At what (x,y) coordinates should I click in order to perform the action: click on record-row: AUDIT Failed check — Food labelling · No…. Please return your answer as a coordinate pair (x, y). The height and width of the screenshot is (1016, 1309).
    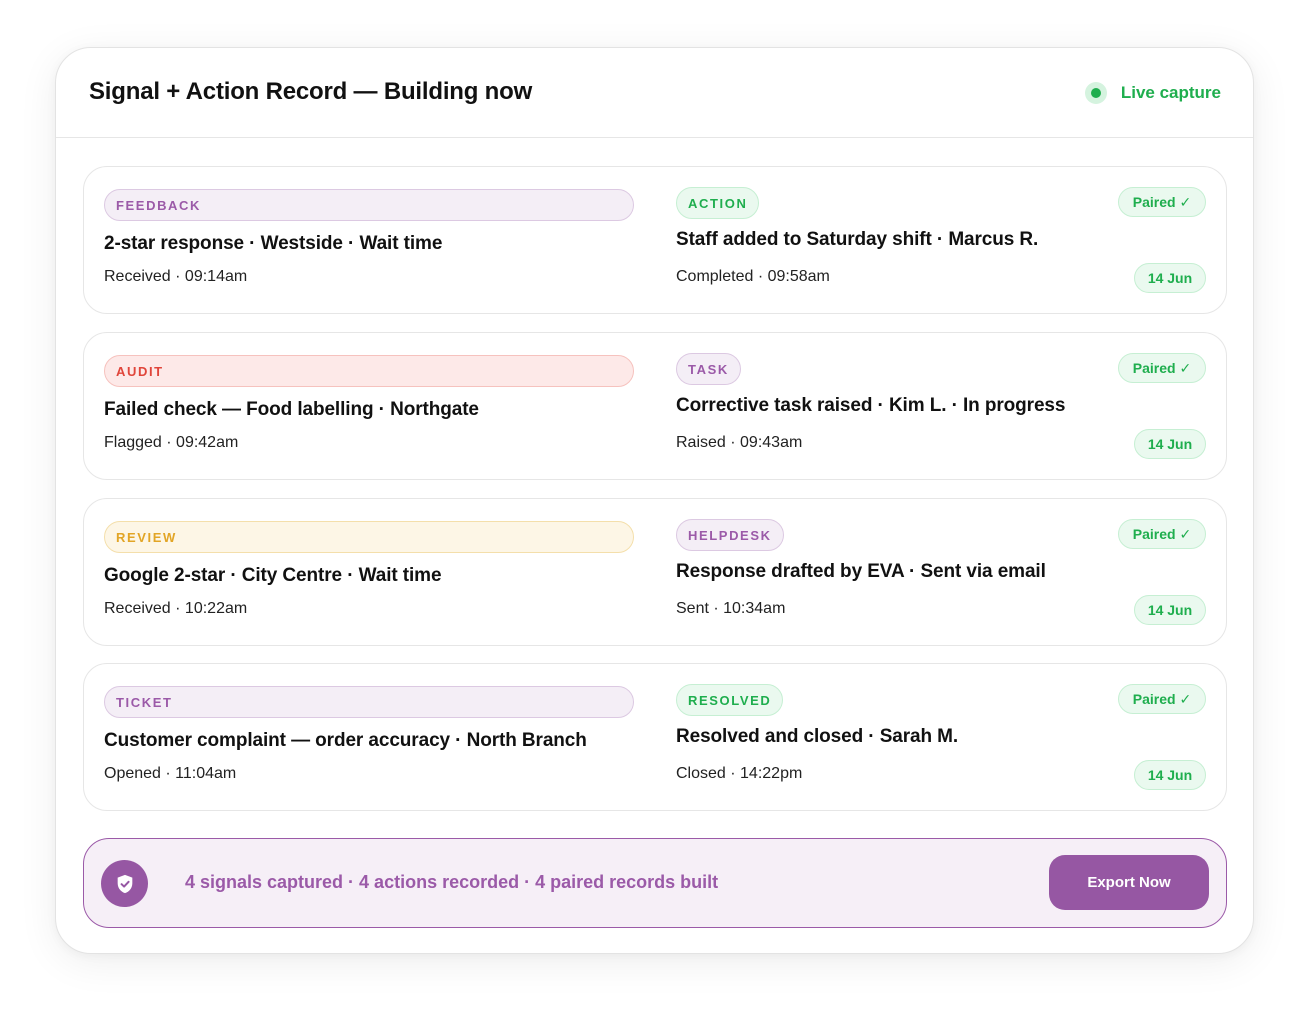
    Looking at the image, I should click on (655, 406).